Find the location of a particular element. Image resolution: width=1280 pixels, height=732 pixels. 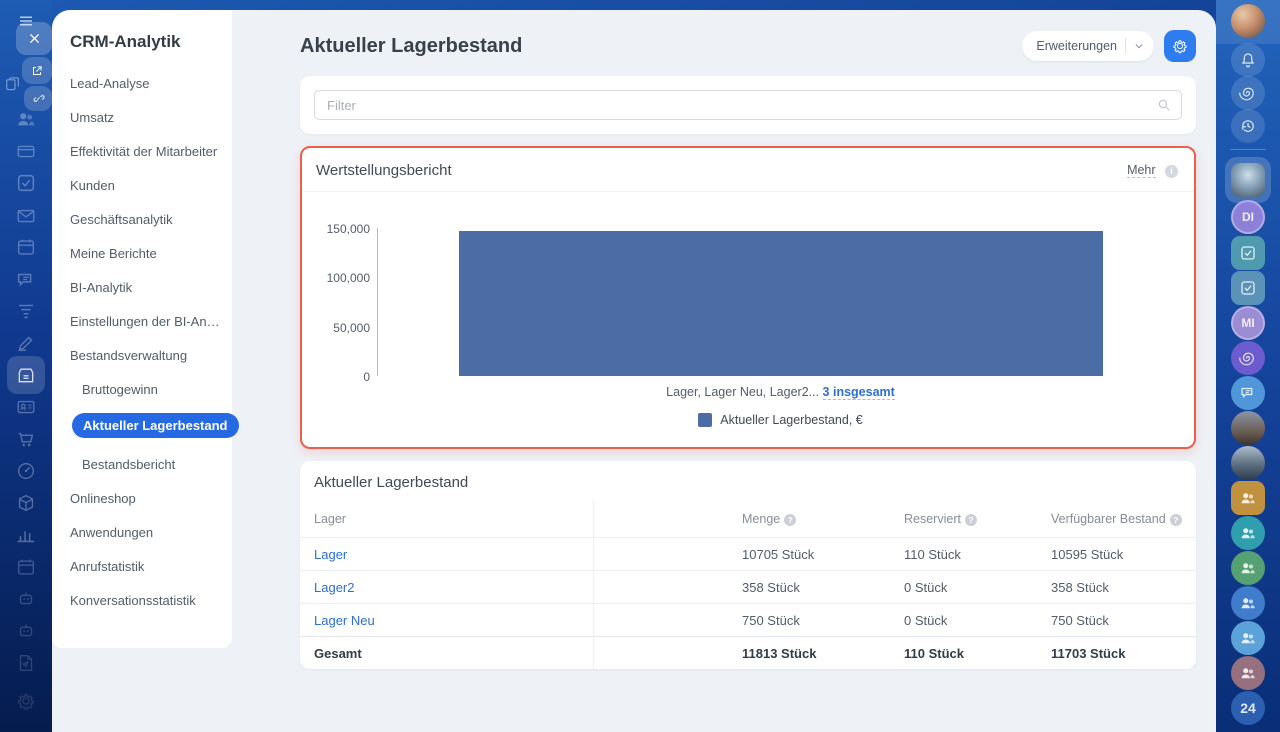

cell-menge: 358 Stück is located at coordinates (771, 587).